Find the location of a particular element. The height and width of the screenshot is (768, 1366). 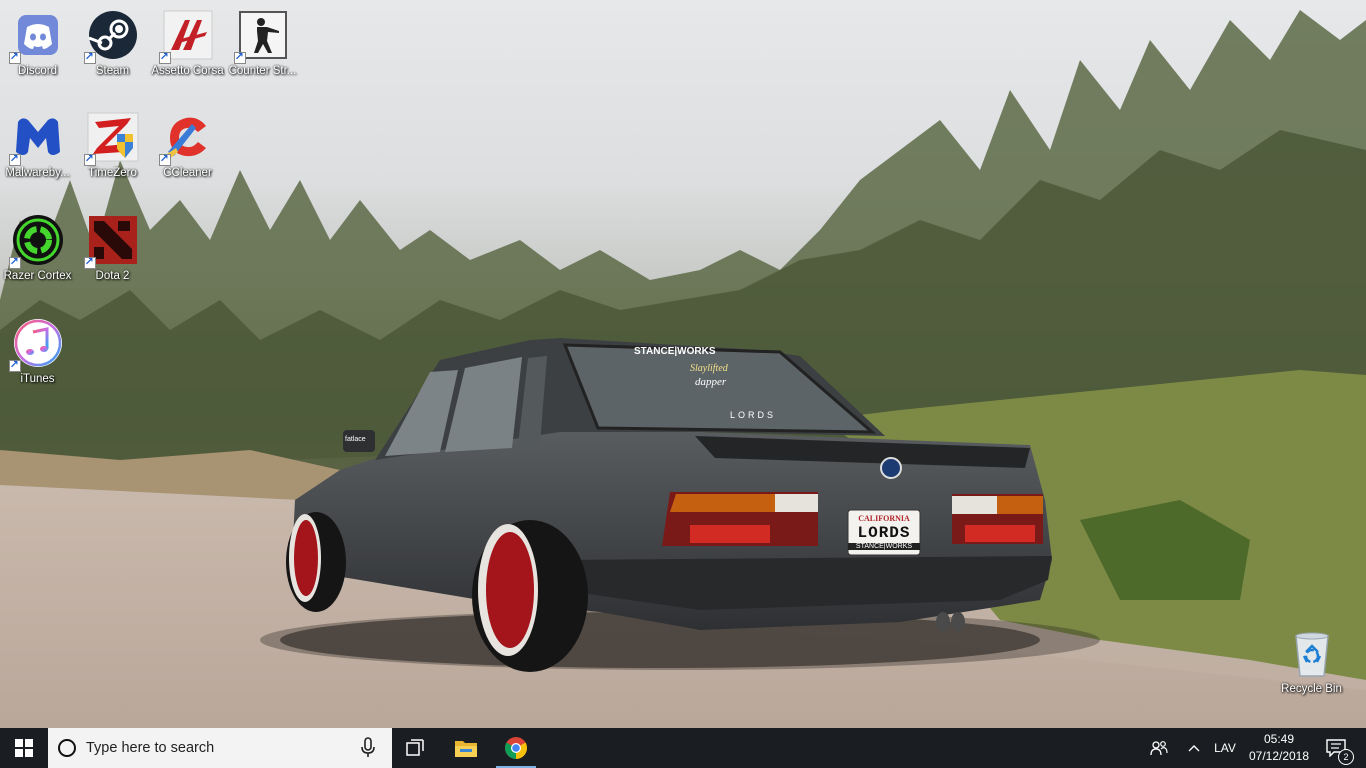

desktop-icon-label: TimeZero is located at coordinates (112, 173).